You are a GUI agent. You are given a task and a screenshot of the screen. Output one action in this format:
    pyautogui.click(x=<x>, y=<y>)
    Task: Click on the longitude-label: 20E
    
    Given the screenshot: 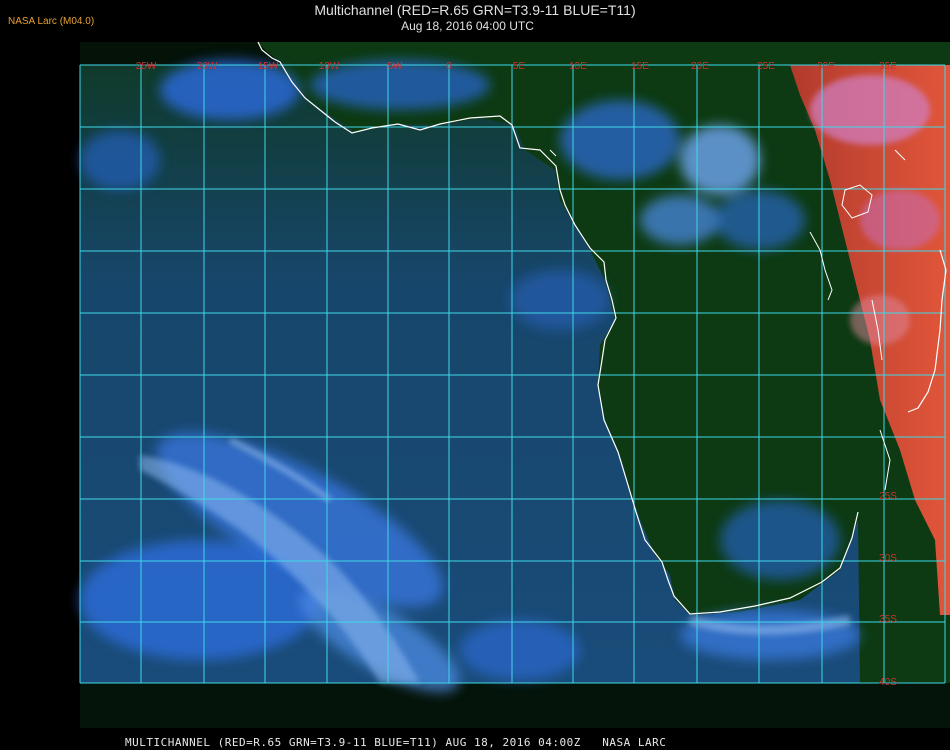 What is the action you would take?
    pyautogui.click(x=700, y=66)
    